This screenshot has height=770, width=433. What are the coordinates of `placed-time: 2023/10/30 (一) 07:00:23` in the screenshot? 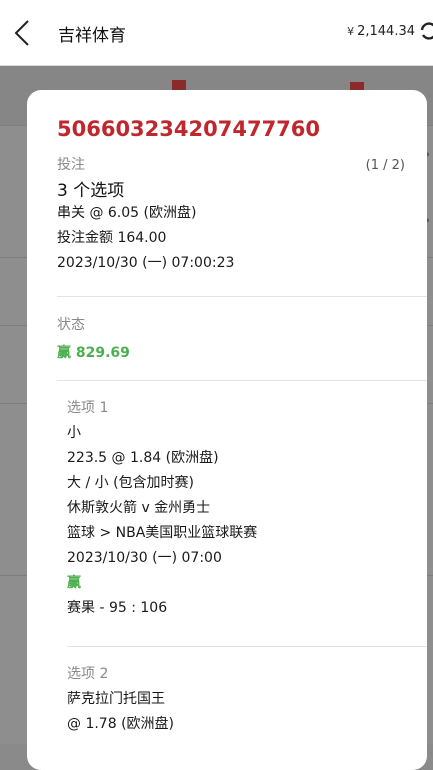 It's located at (146, 263).